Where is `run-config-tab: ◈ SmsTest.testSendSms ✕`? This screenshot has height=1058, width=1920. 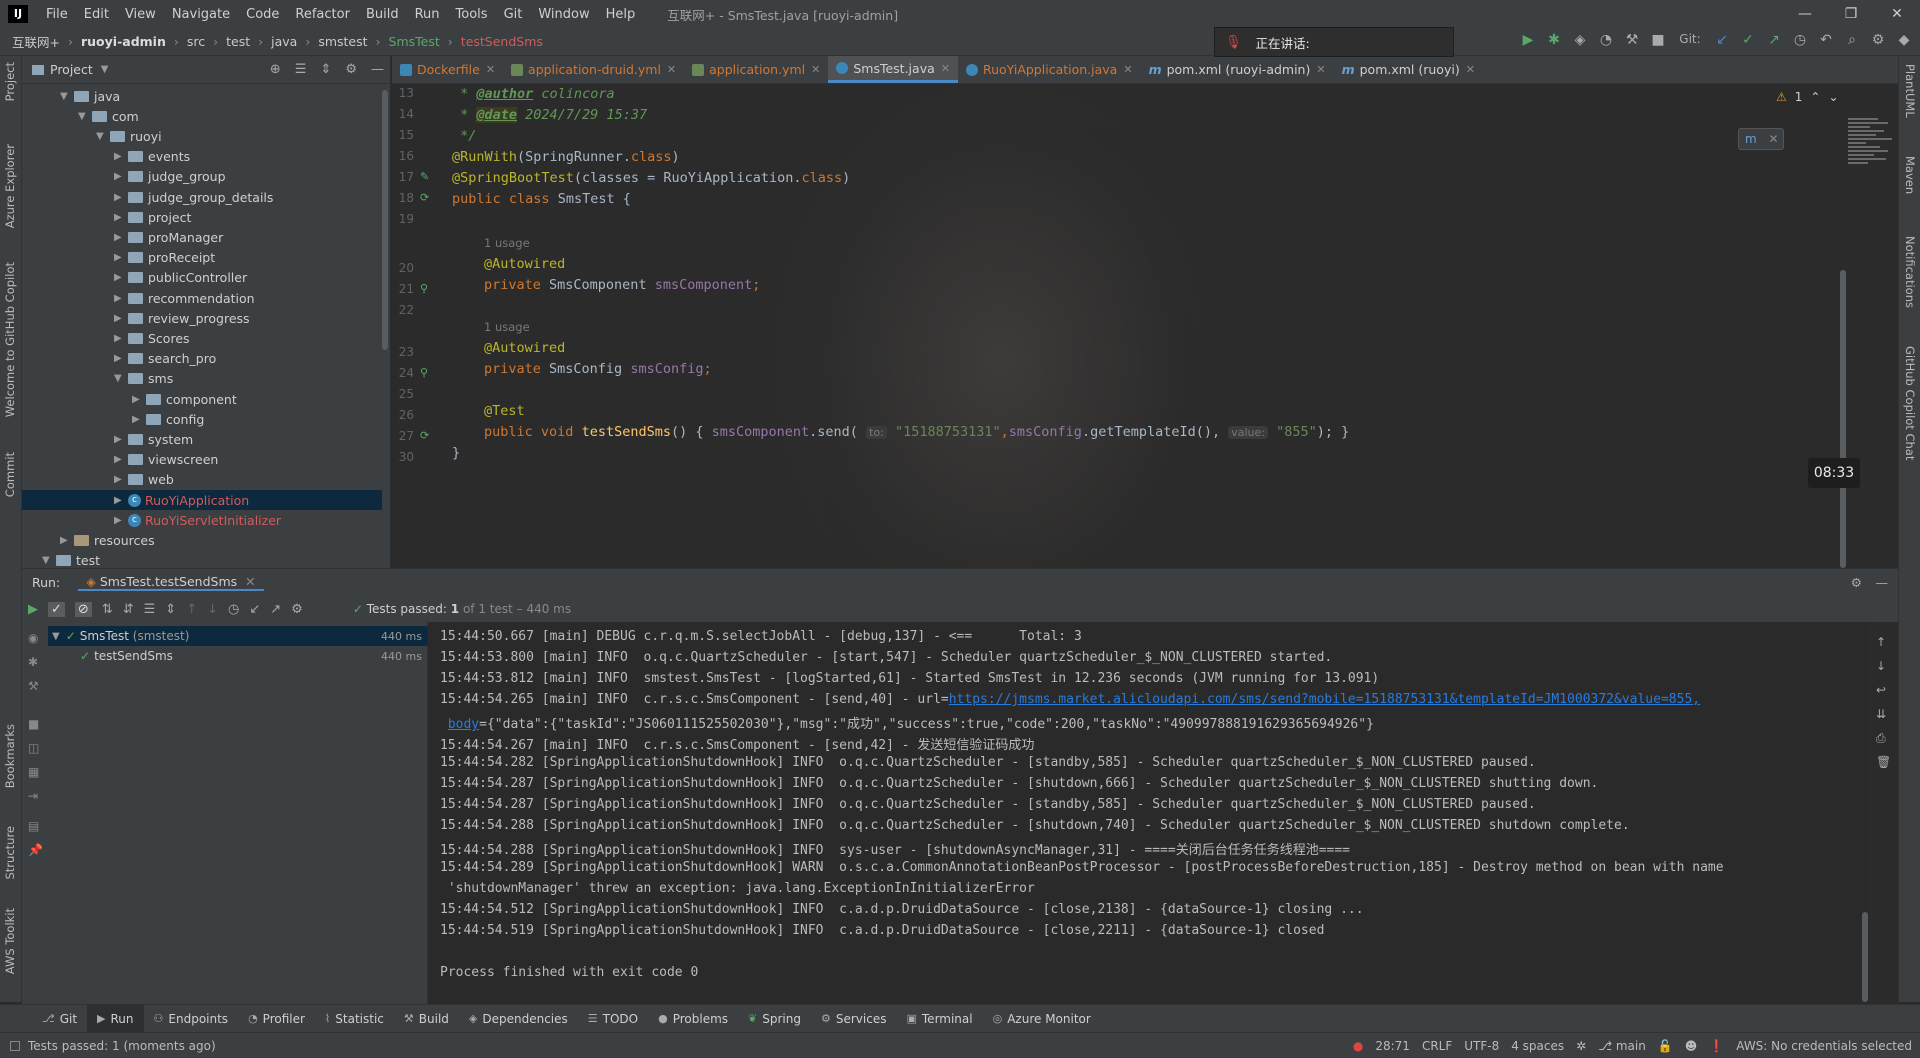 run-config-tab: ◈ SmsTest.testSendSms ✕ is located at coordinates (171, 582).